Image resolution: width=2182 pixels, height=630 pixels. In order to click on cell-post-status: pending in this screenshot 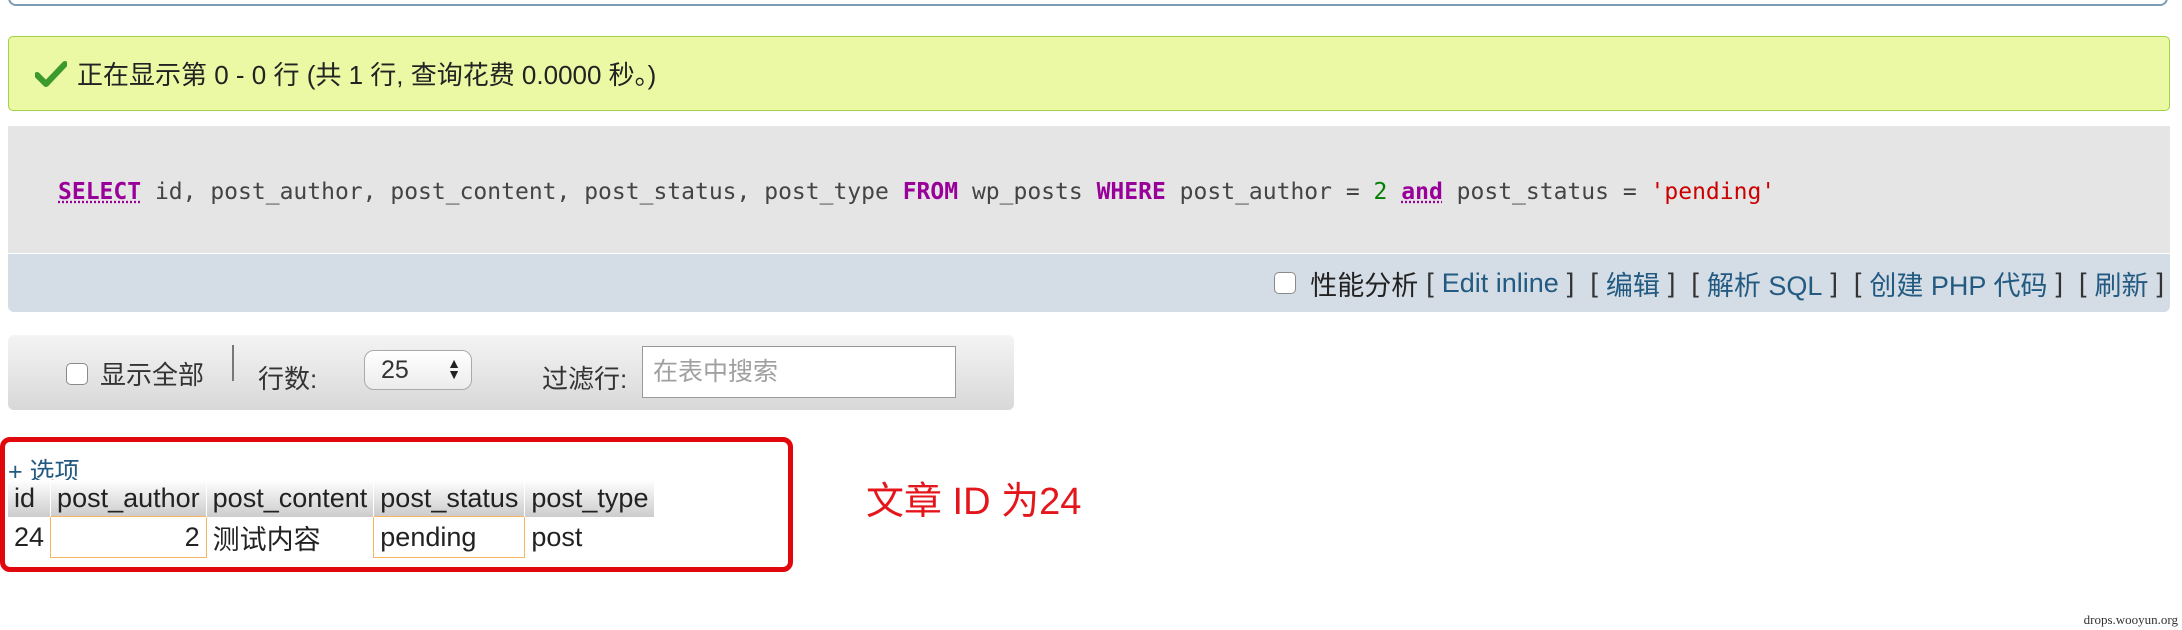, I will do `click(449, 537)`.